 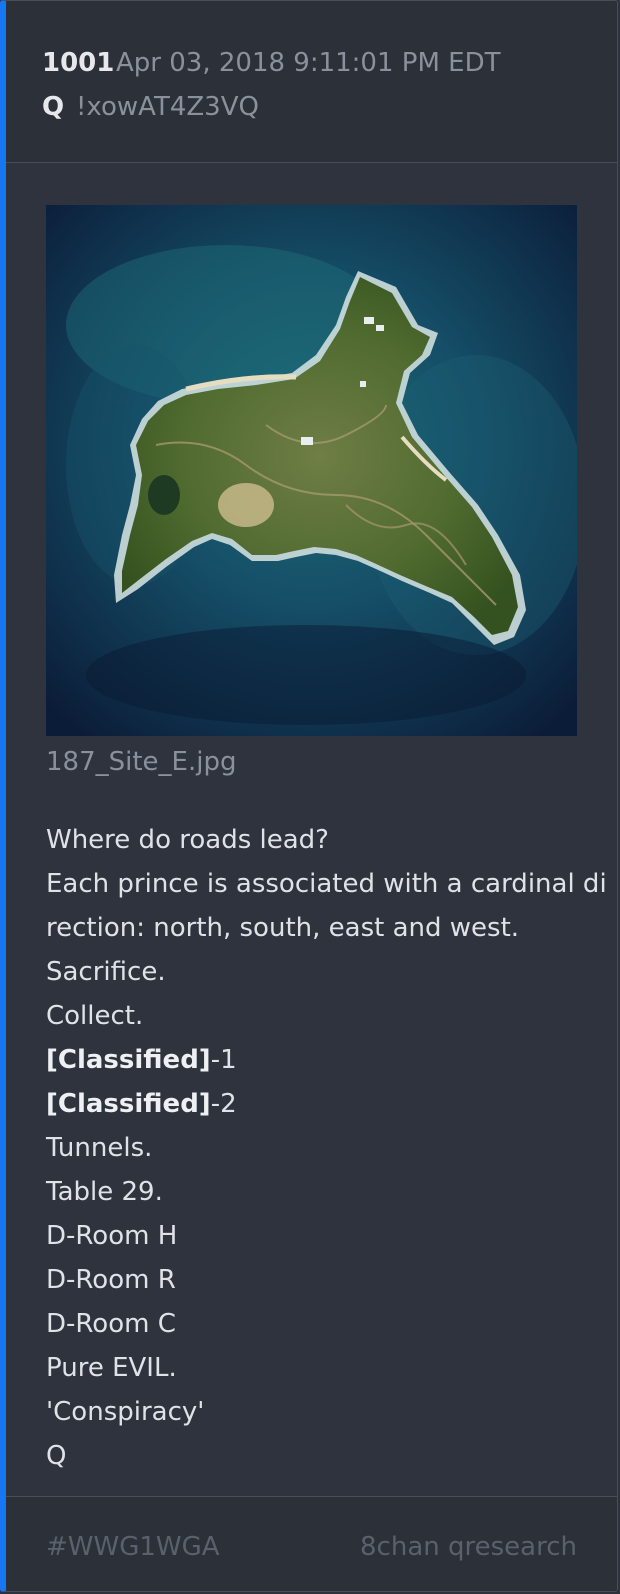 What do you see at coordinates (133, 1547) in the screenshot?
I see `hashtag: #WWG1WGA` at bounding box center [133, 1547].